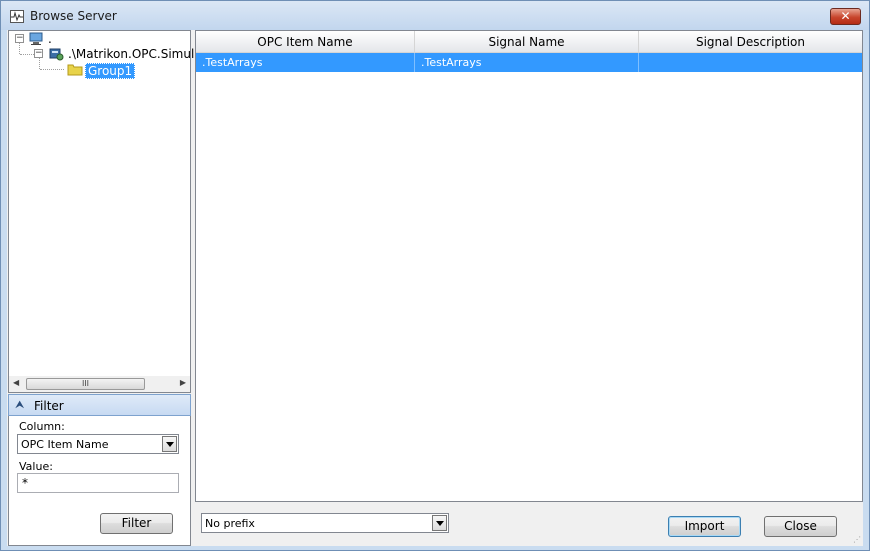  Describe the element at coordinates (857, 539) in the screenshot. I see `resize-grip-icon: ⋰` at that location.